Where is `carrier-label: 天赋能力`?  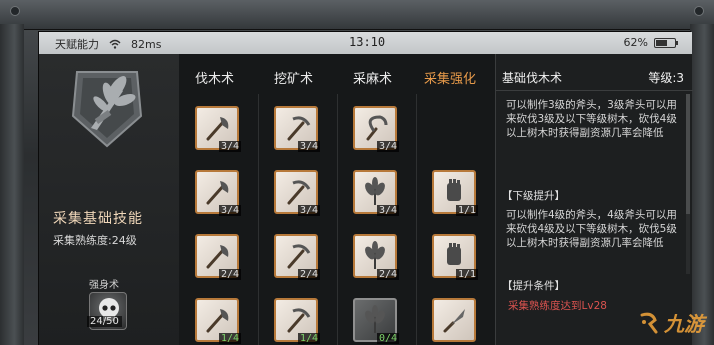
carrier-label: 天赋能力 is located at coordinates (77, 44).